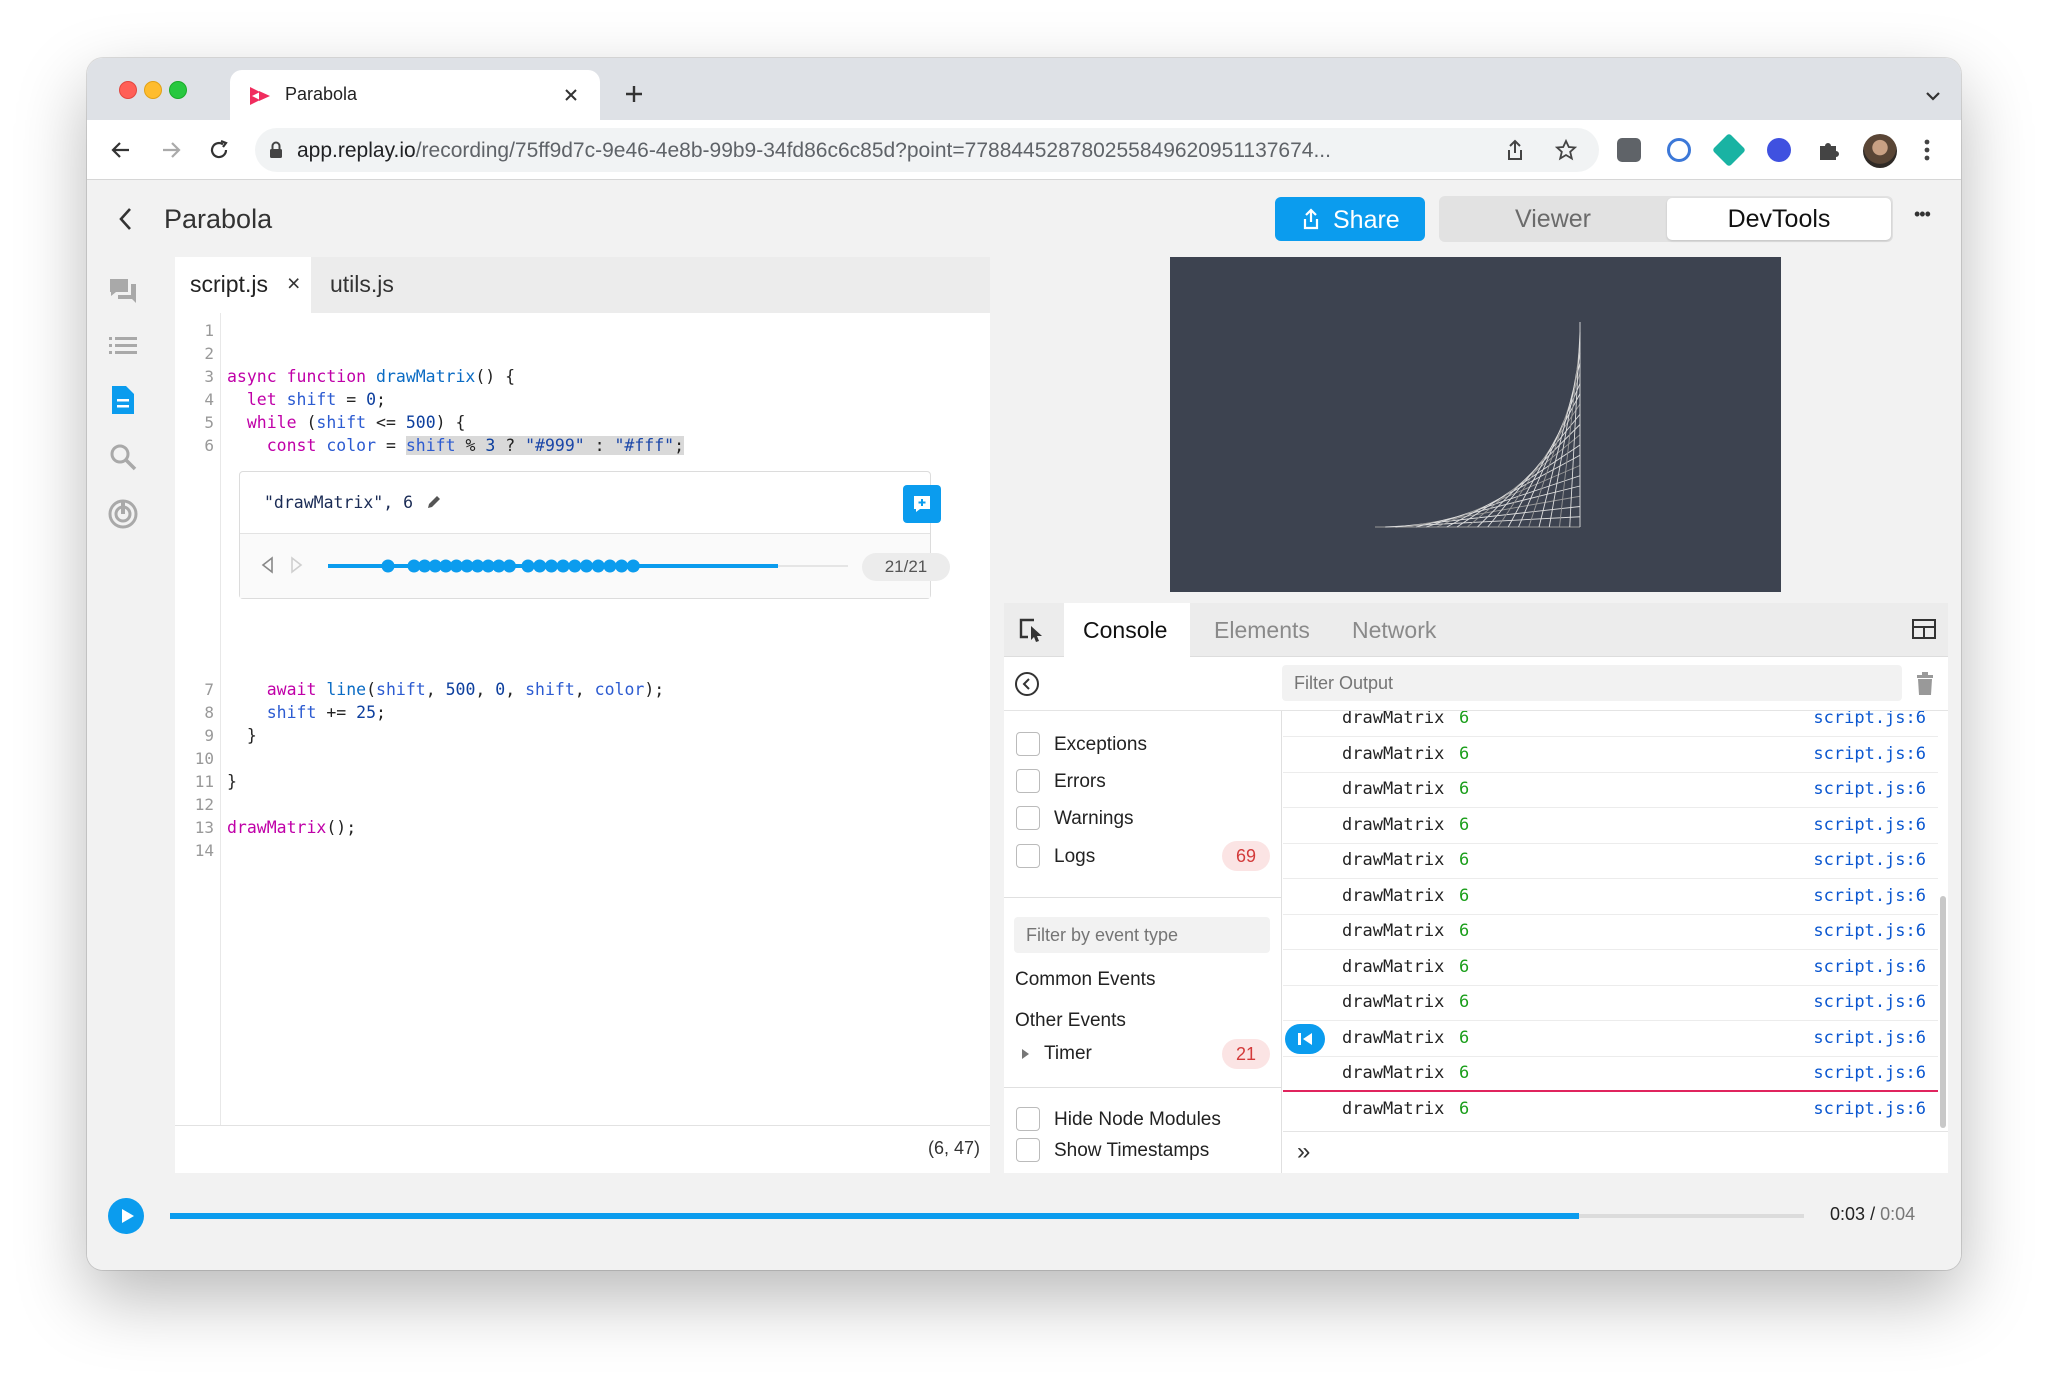 Image resolution: width=2048 pixels, height=1386 pixels. Describe the element at coordinates (123, 291) in the screenshot. I see `comments-icon` at that location.